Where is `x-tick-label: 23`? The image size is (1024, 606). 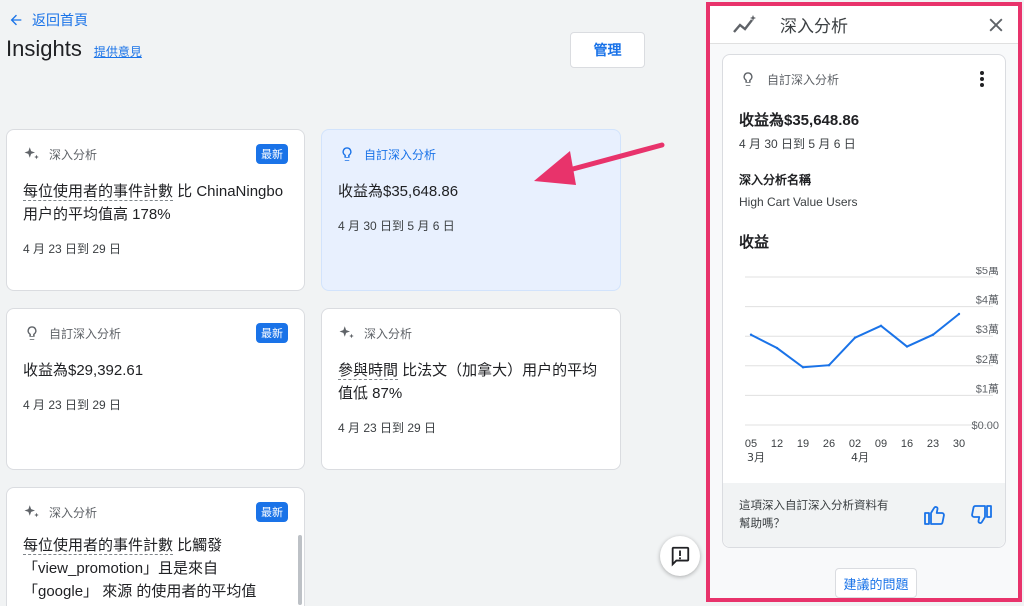 x-tick-label: 23 is located at coordinates (933, 444).